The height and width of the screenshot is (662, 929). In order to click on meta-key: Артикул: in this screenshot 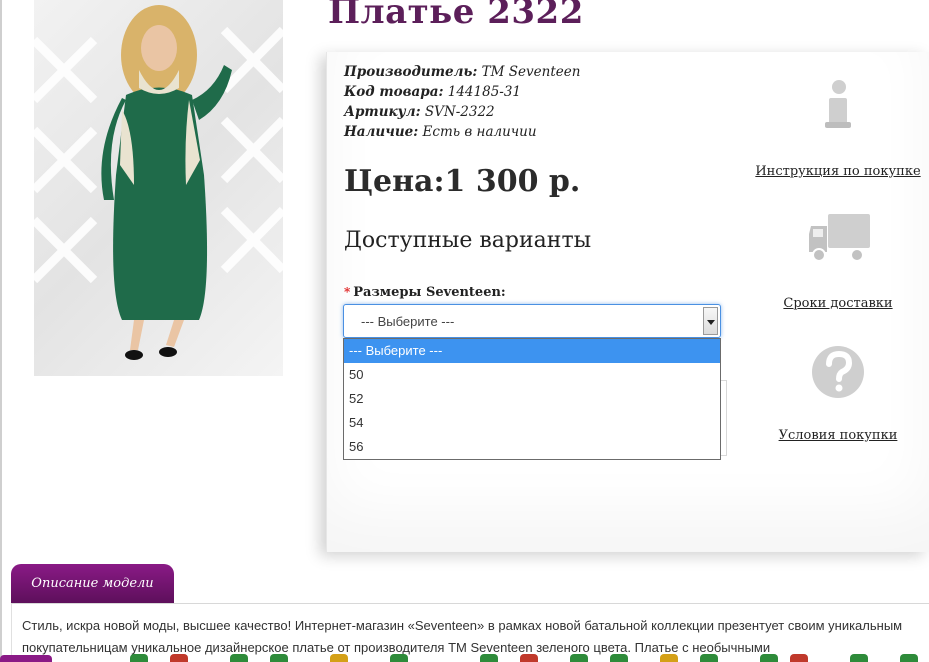, I will do `click(382, 112)`.